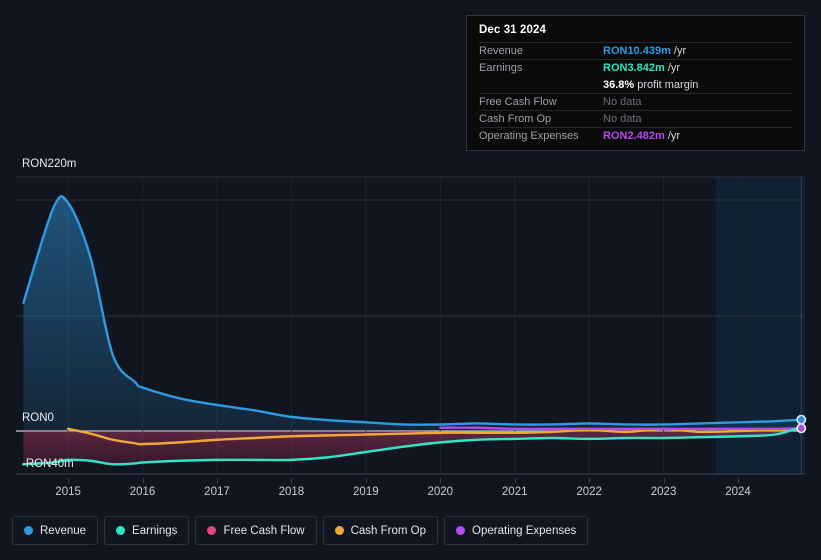 The width and height of the screenshot is (821, 560). I want to click on tooltip-row-value: 36.8% profit margin, so click(650, 85).